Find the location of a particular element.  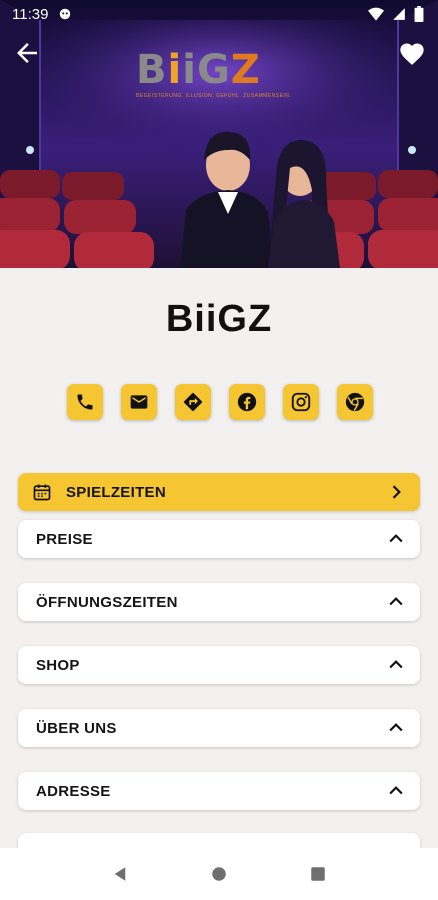

section-oeffnungszeiten: ÖFFNUNGSZEITEN is located at coordinates (219, 602).